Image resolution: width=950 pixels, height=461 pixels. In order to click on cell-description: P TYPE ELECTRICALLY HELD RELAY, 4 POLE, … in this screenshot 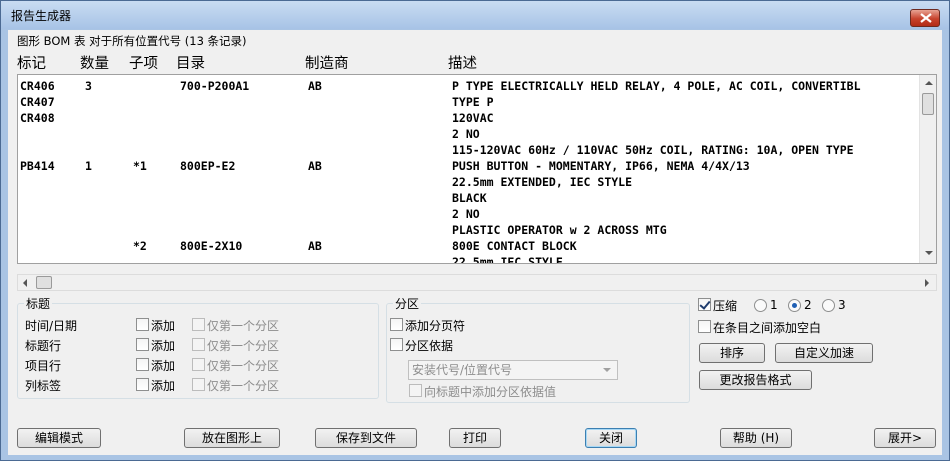, I will do `click(656, 86)`.